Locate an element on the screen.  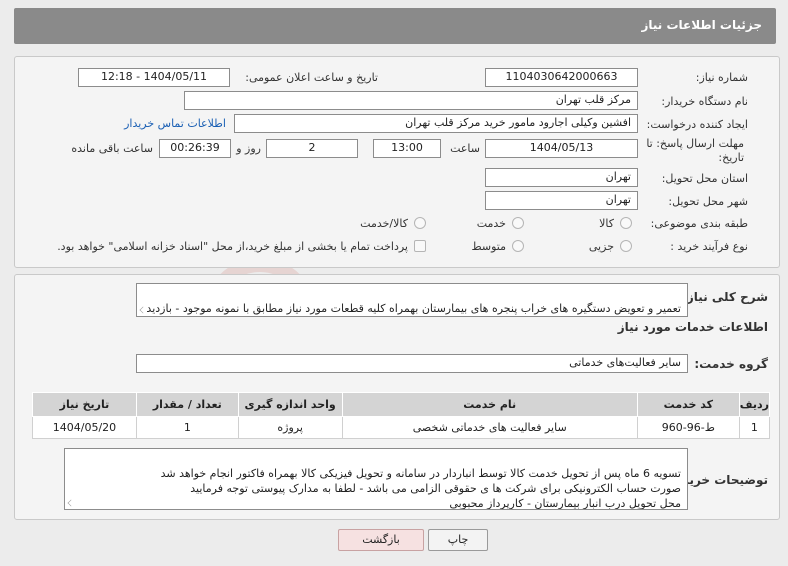
cell-unit: پروژه is located at coordinates (290, 427).